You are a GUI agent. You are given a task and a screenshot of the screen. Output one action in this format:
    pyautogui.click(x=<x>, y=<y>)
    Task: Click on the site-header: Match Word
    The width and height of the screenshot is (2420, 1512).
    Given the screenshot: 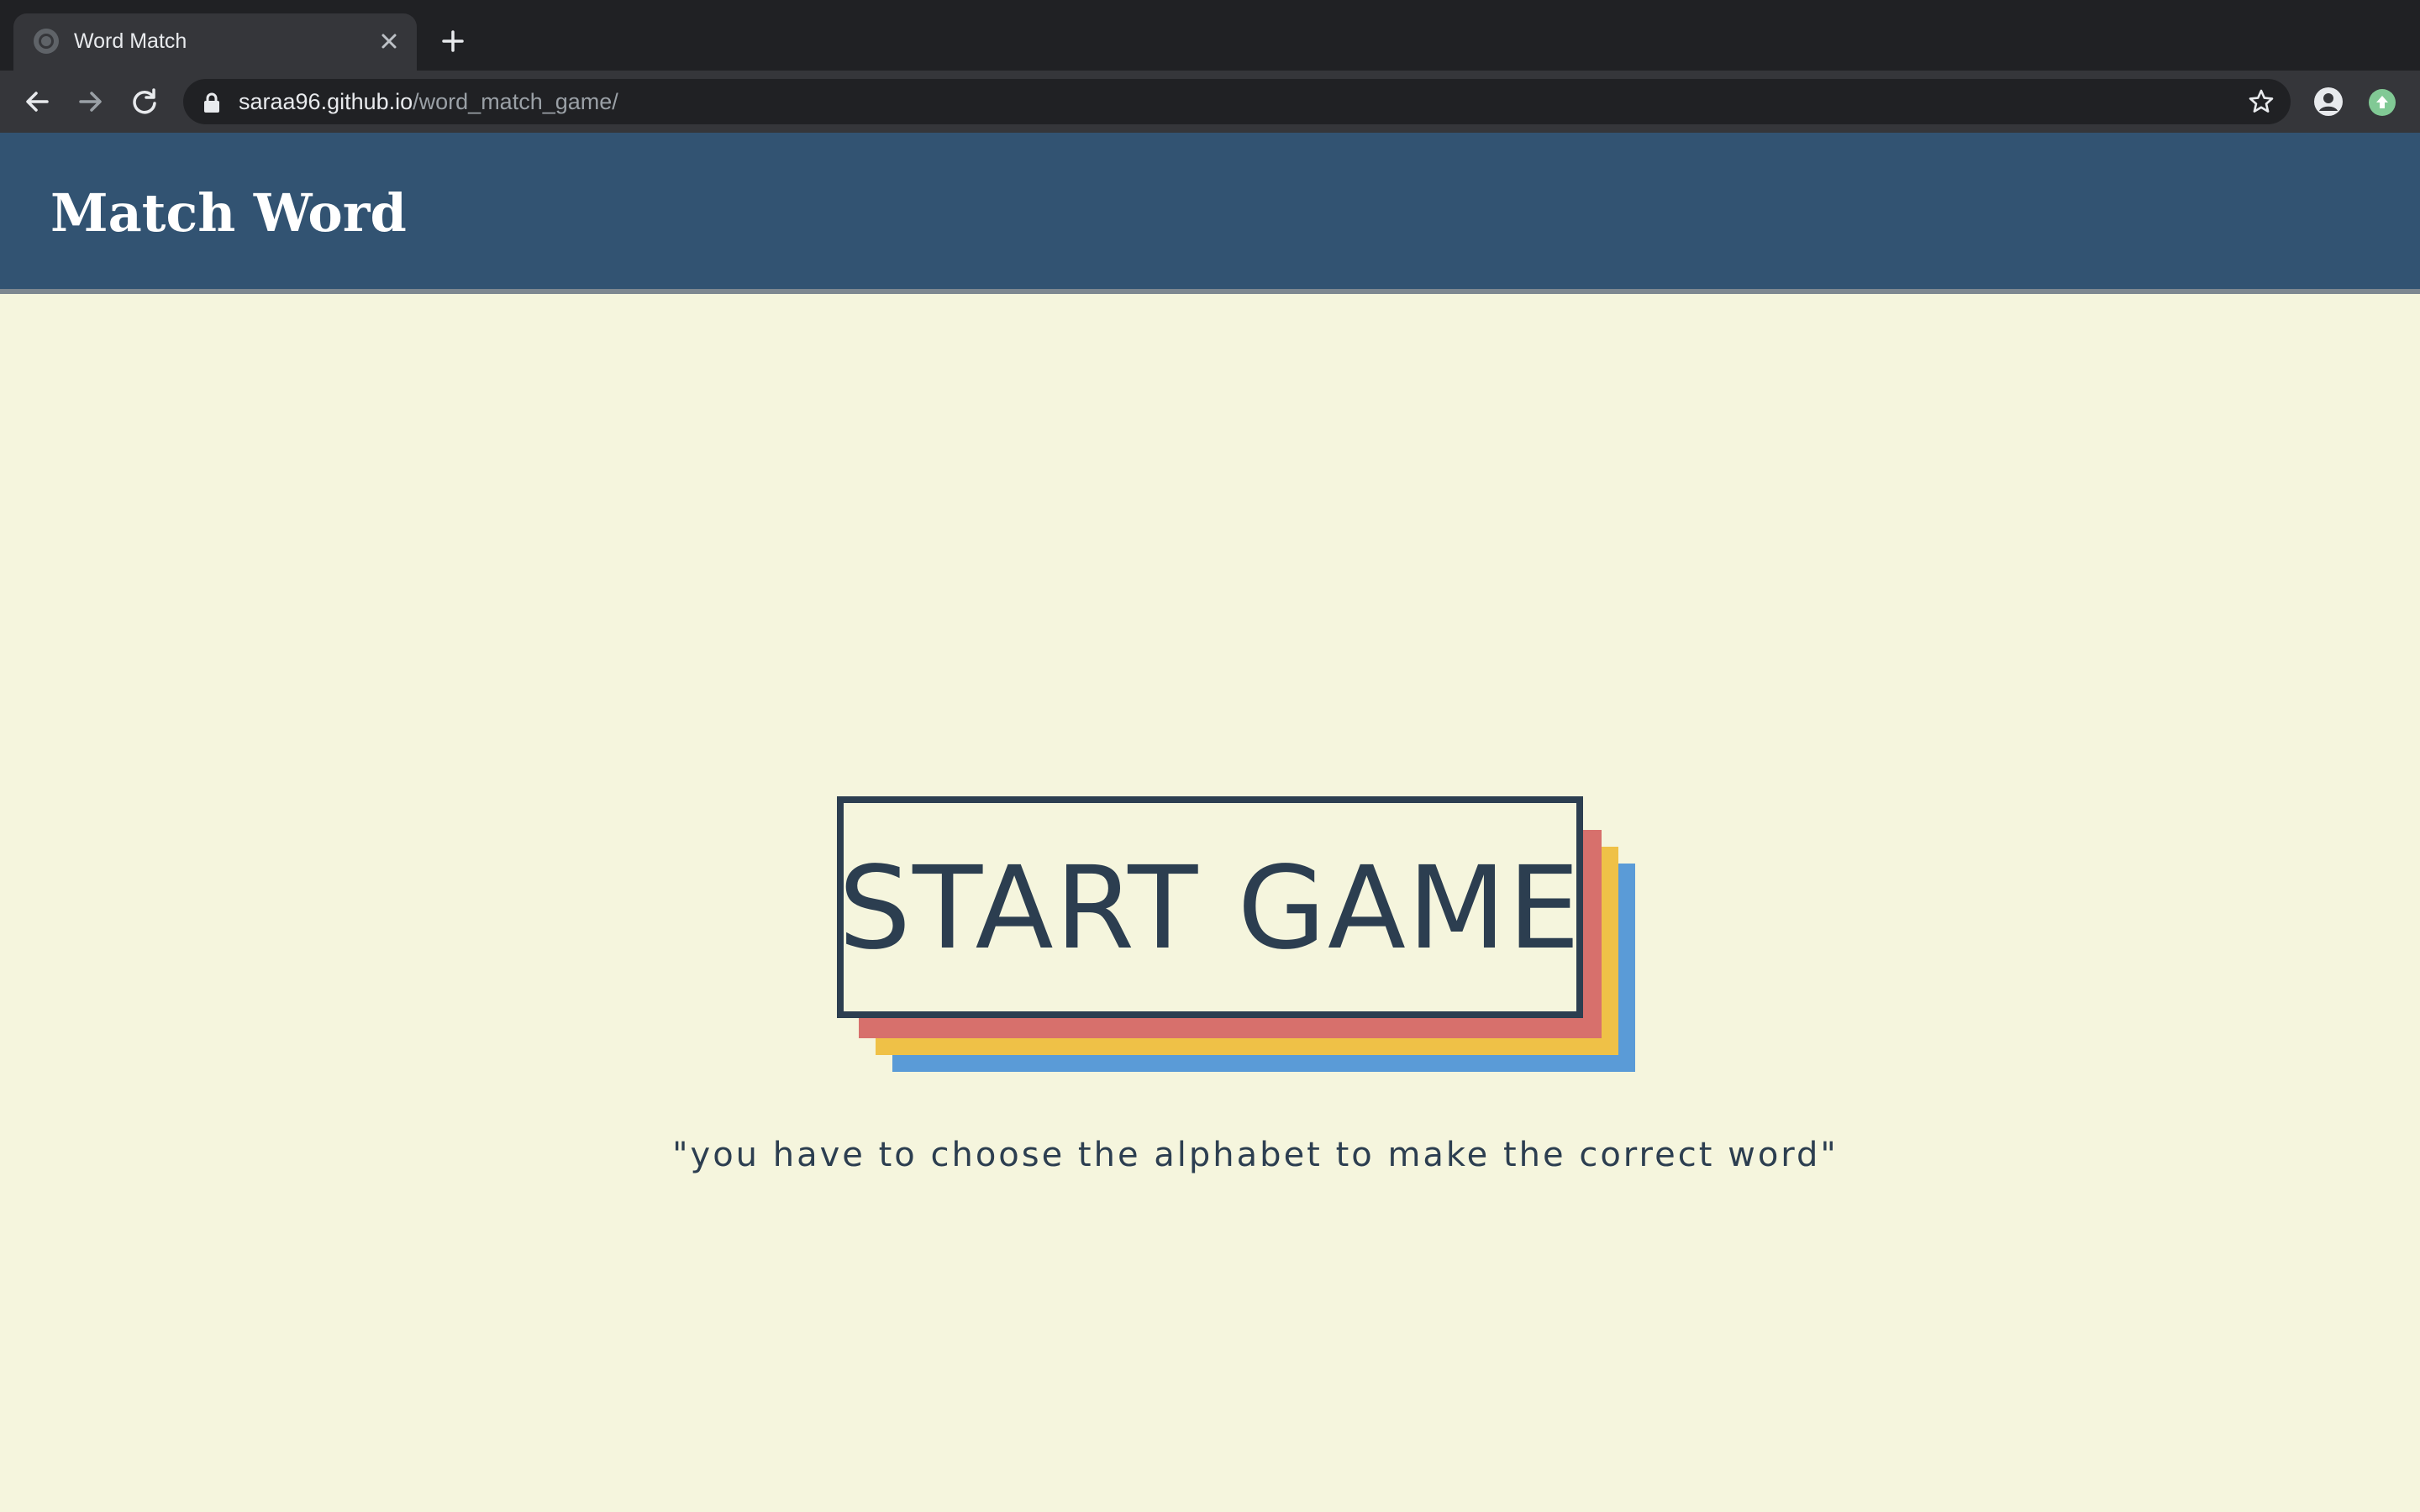 What is the action you would take?
    pyautogui.click(x=1210, y=213)
    